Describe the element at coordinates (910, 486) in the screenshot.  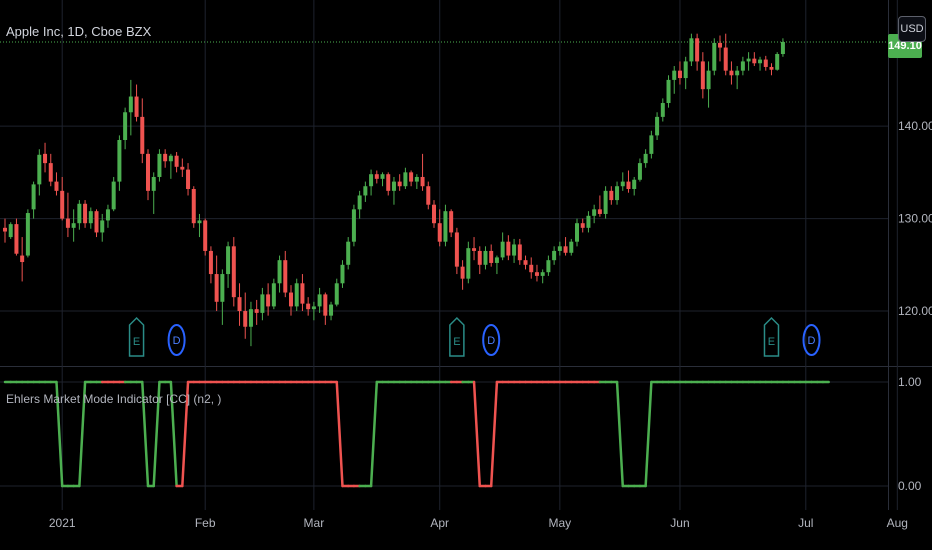
I see `indicator-tick-label: 0.00` at that location.